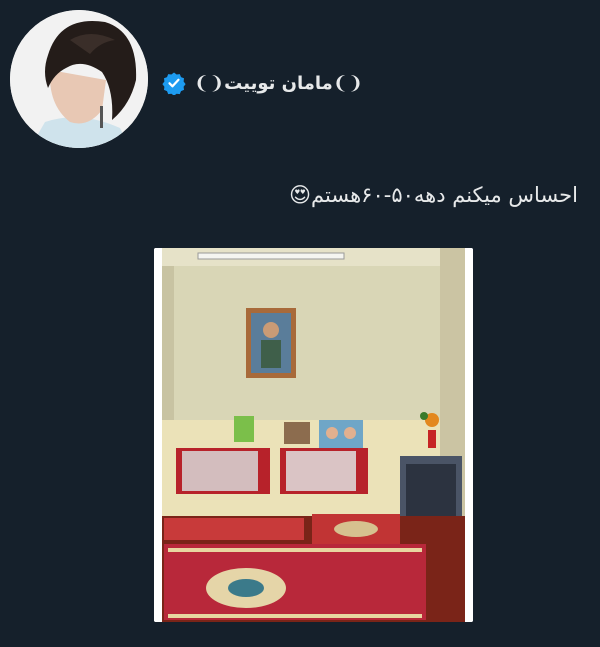 The width and height of the screenshot is (600, 647). I want to click on avatar, so click(79, 79).